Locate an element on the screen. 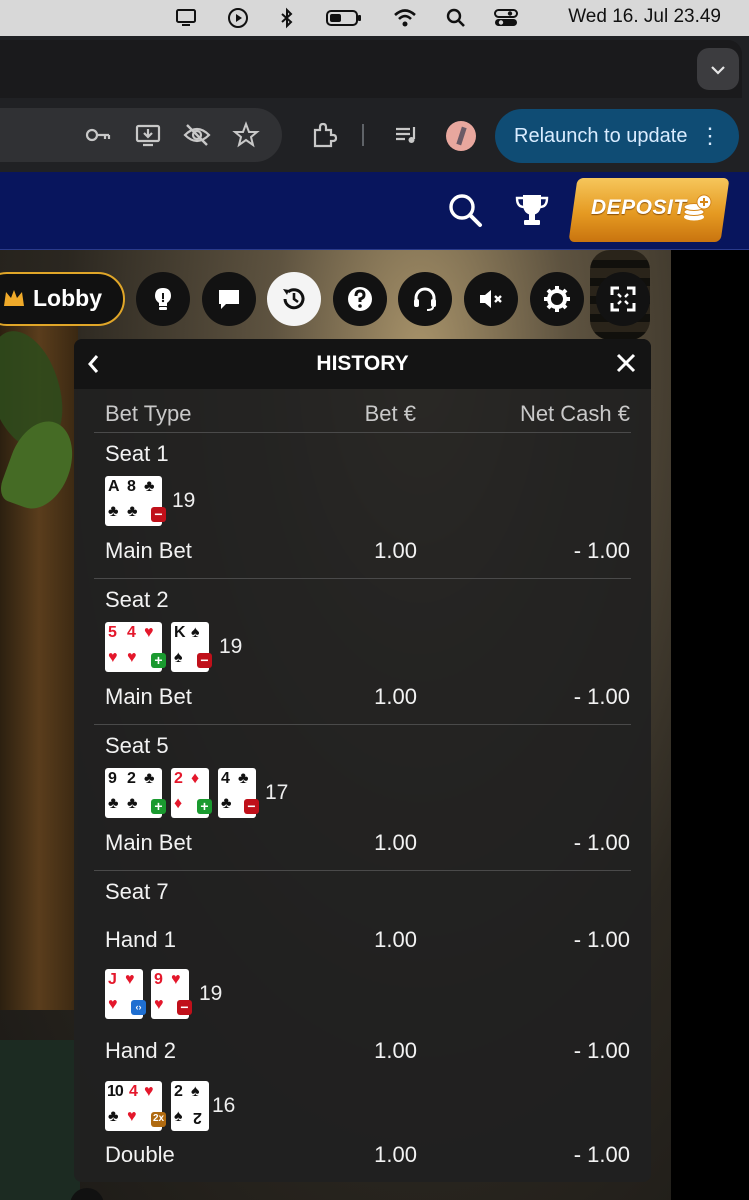 Image resolution: width=749 pixels, height=1200 pixels. play-circle-icon is located at coordinates (238, 18).